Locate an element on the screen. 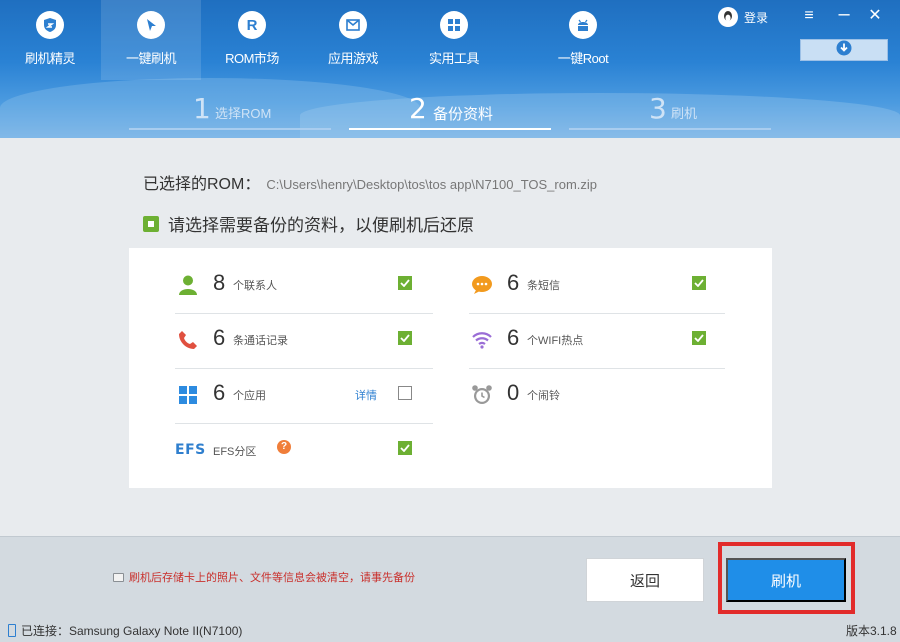 This screenshot has width=900, height=642. tab-label: 应用游戏 is located at coordinates (353, 58).